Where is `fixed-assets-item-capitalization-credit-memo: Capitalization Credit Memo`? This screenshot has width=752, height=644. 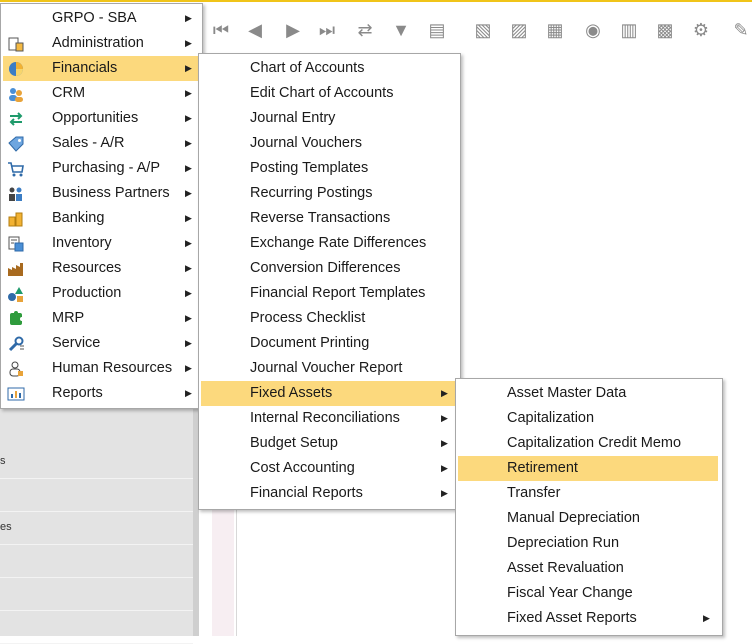
fixed-assets-item-capitalization-credit-memo: Capitalization Credit Memo is located at coordinates (588, 443).